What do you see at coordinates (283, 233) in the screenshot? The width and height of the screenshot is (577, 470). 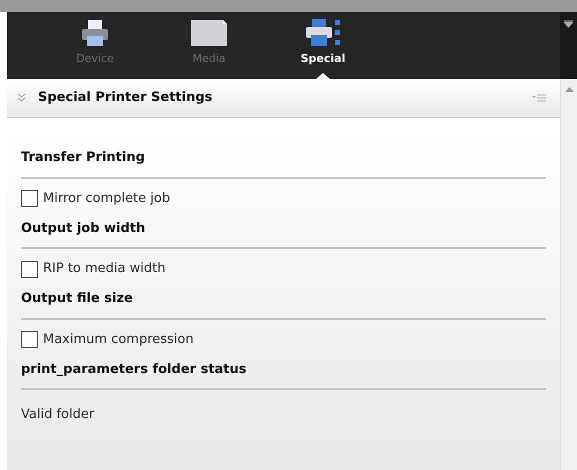 I see `section-heading: Output job width` at bounding box center [283, 233].